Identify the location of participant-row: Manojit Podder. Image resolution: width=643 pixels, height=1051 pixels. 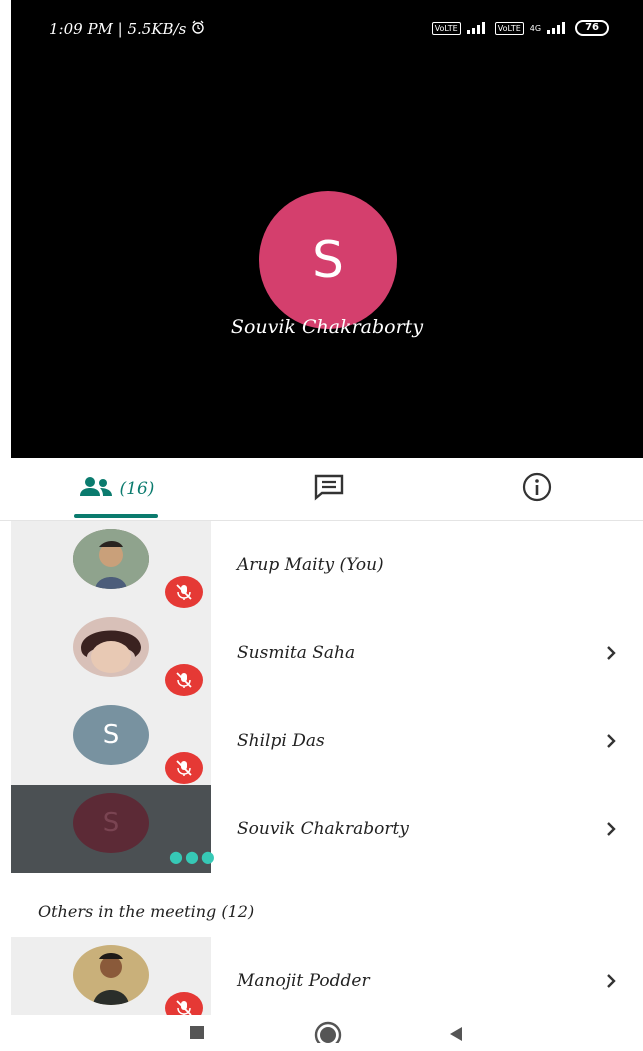
(321, 981).